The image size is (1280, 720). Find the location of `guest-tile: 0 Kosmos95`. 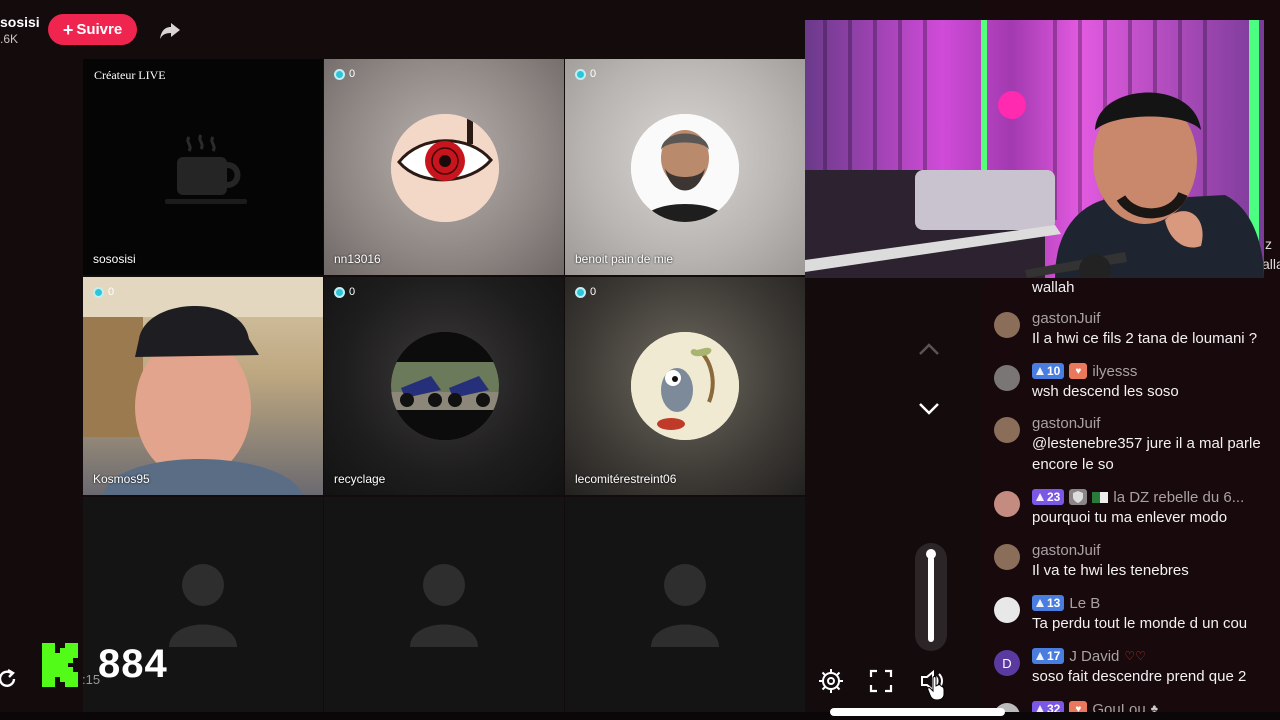

guest-tile: 0 Kosmos95 is located at coordinates (203, 386).